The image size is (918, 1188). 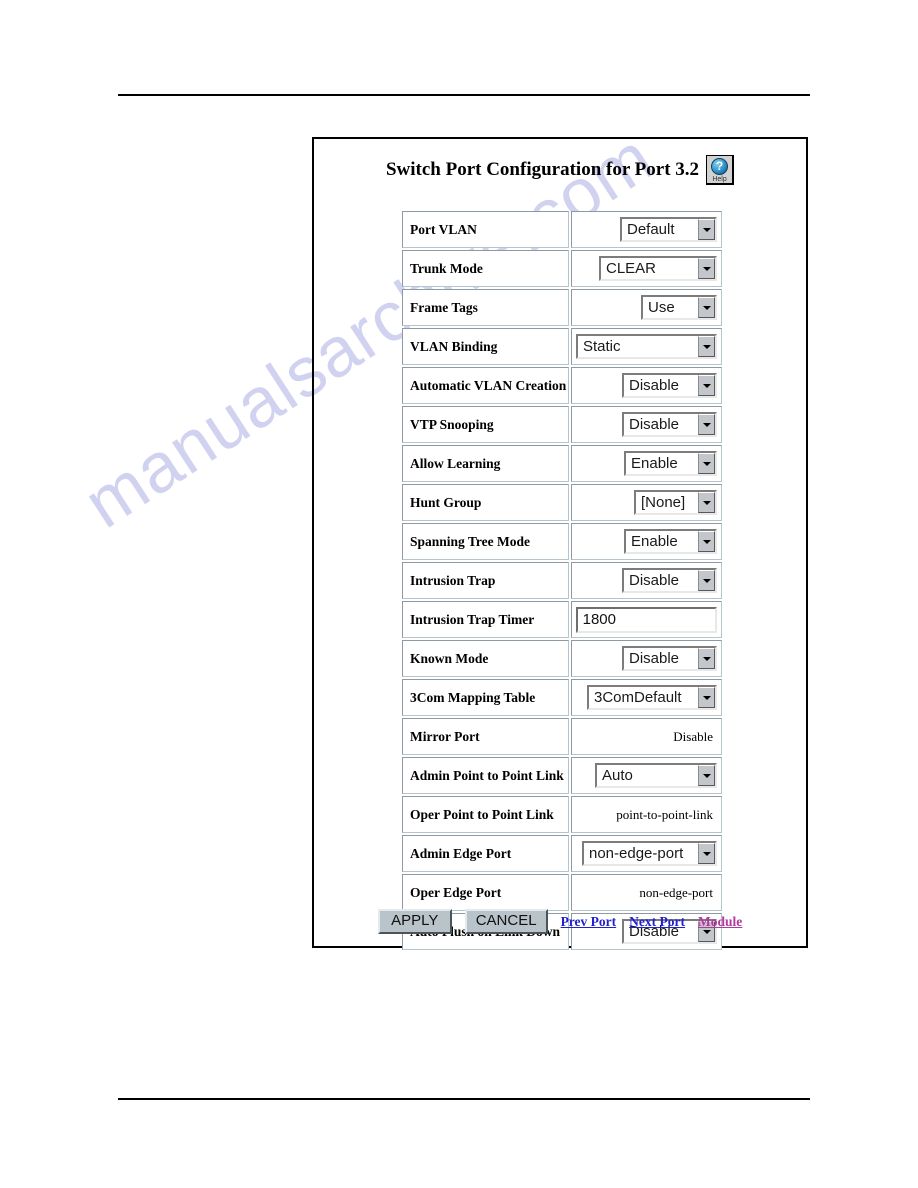 What do you see at coordinates (602, 346) in the screenshot?
I see `dropdown-value: Static` at bounding box center [602, 346].